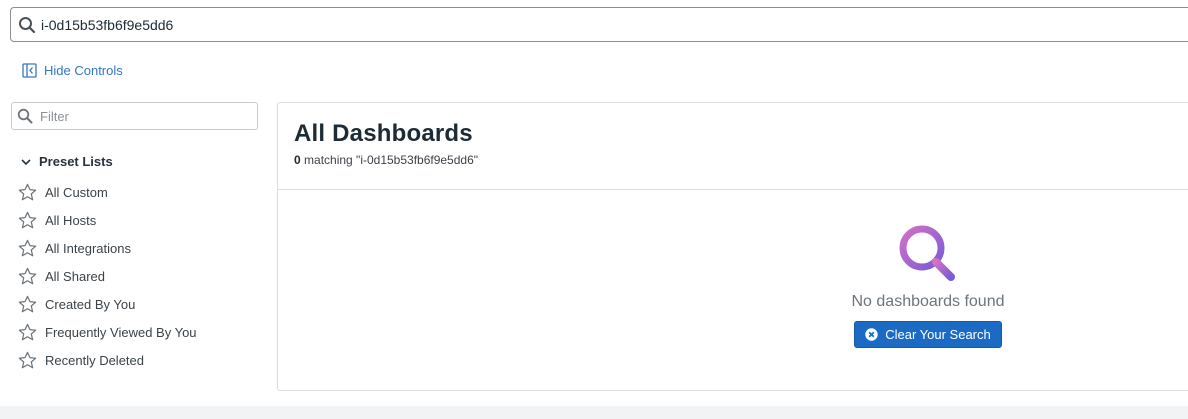 This screenshot has width=1188, height=419. I want to click on sidebar-collapse-icon, so click(29, 70).